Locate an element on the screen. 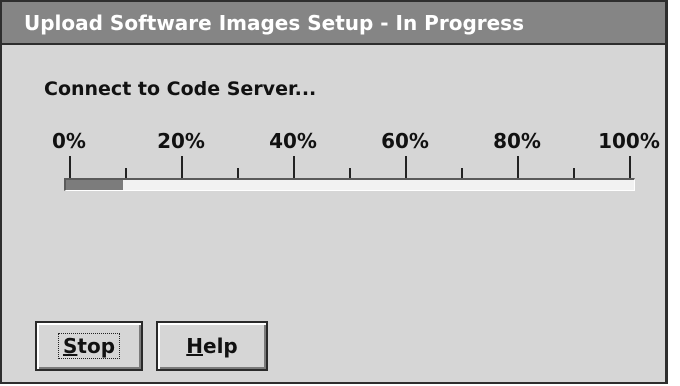 This screenshot has width=680, height=386. stop-button-label: Stop is located at coordinates (89, 346).